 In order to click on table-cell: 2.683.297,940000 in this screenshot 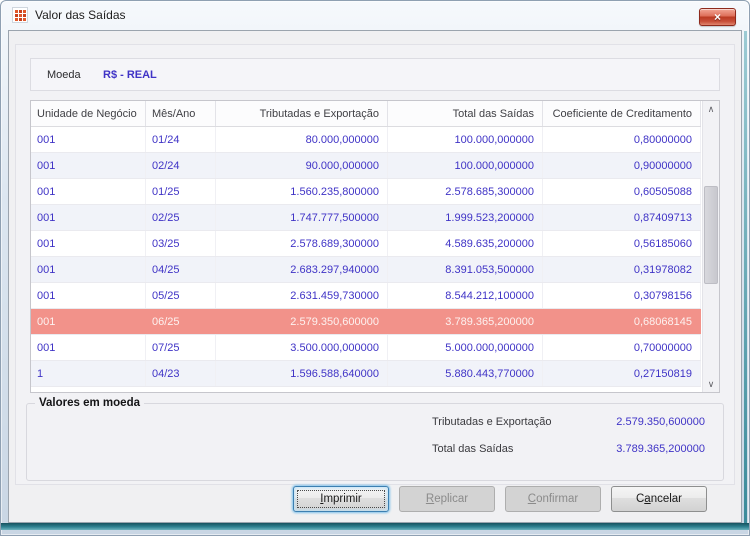, I will do `click(302, 269)`.